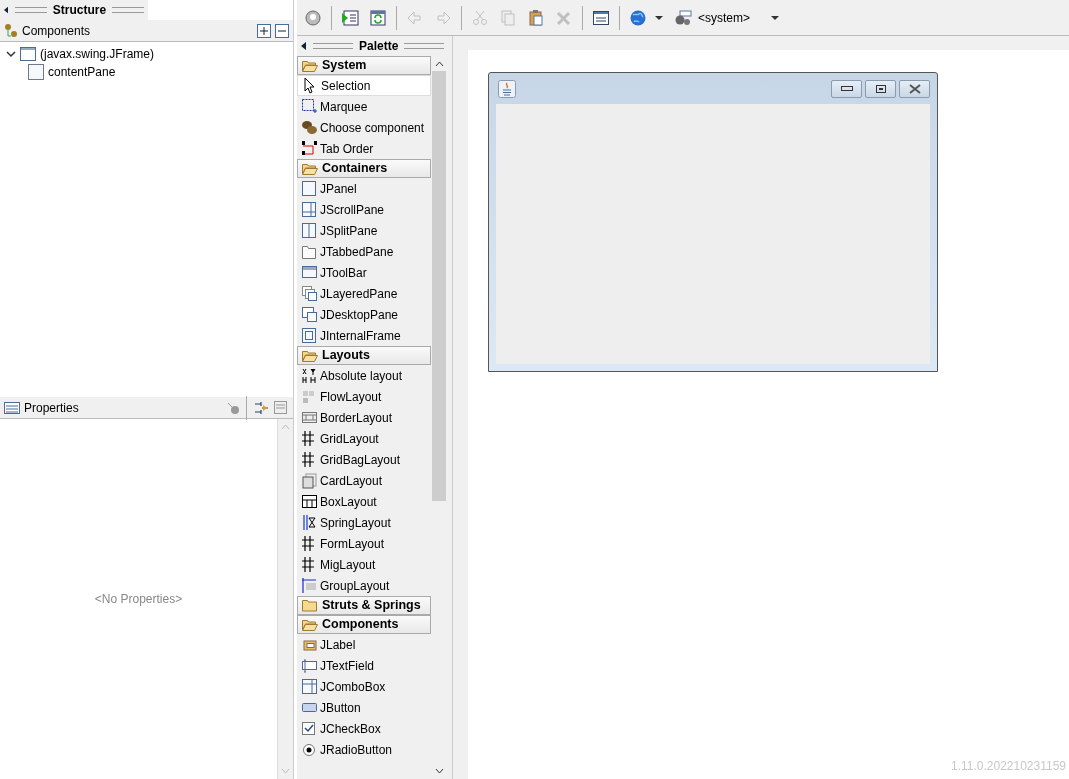 Image resolution: width=1069 pixels, height=779 pixels. Describe the element at coordinates (536, 17) in the screenshot. I see `paste-icon` at that location.